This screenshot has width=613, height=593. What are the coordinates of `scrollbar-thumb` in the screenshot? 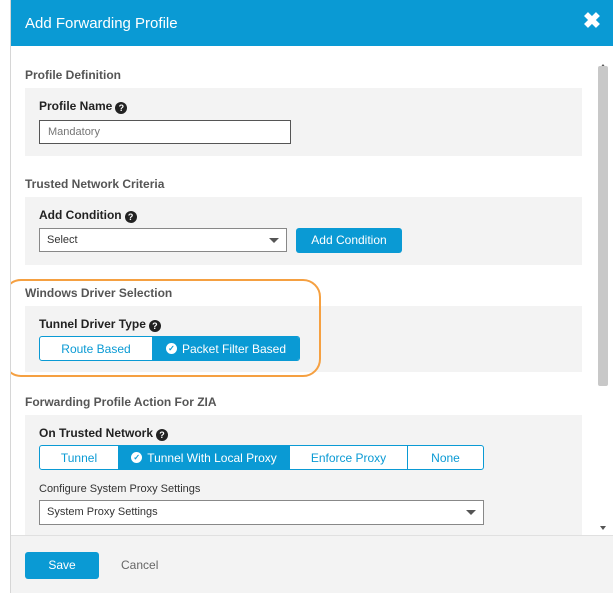 It's located at (603, 226).